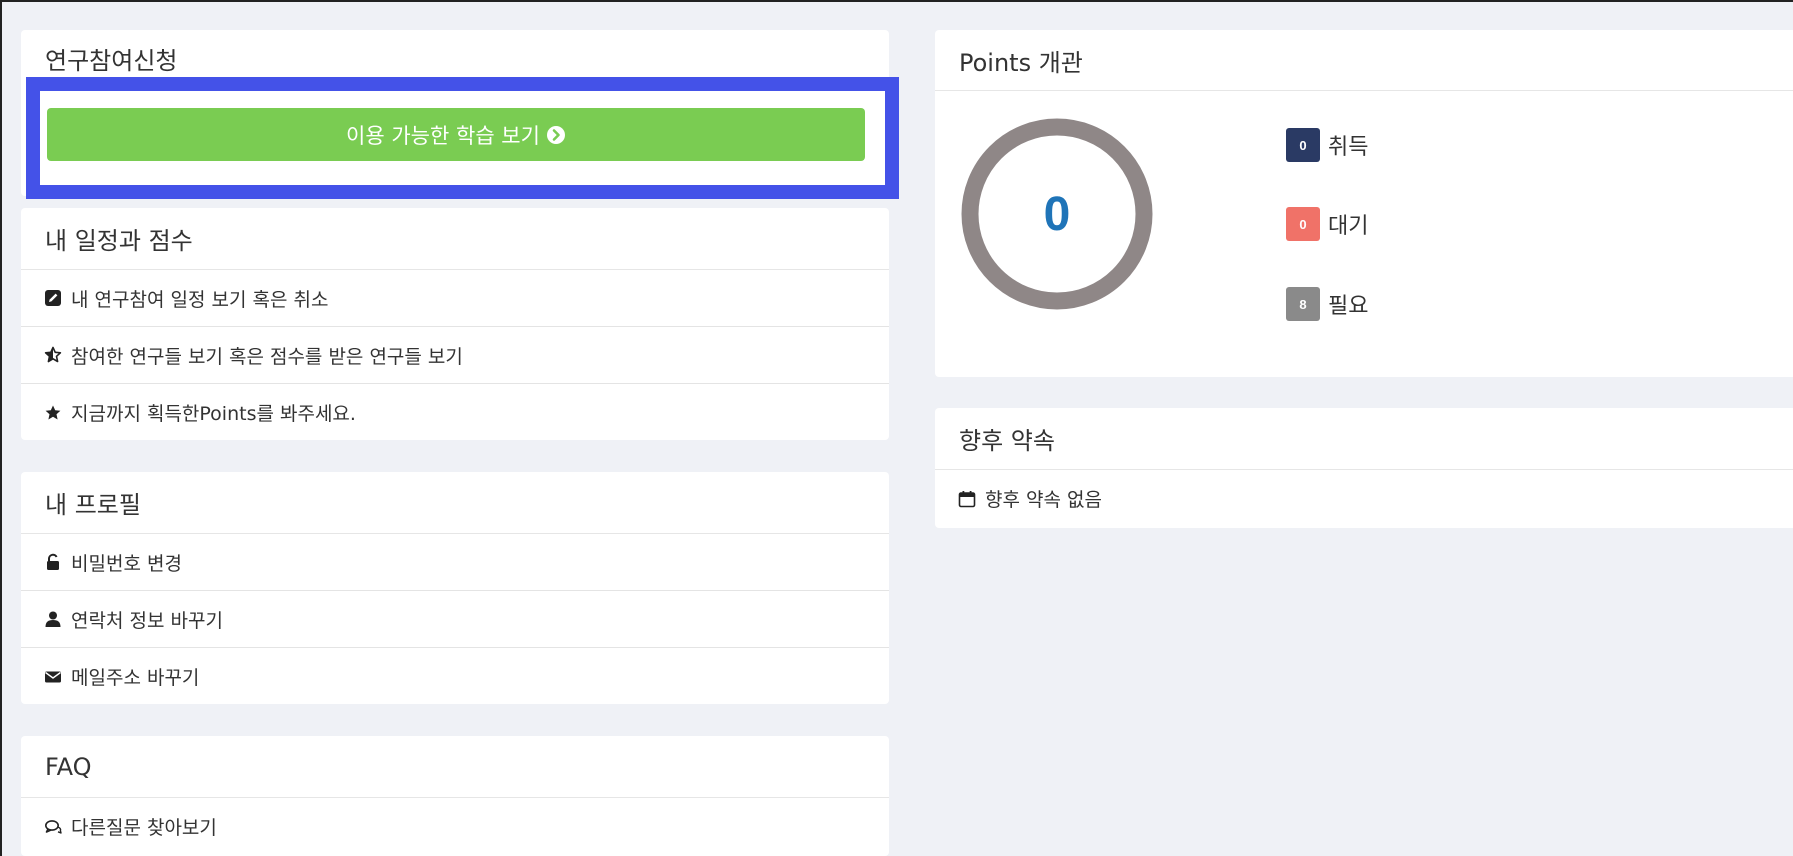  What do you see at coordinates (455, 826) in the screenshot?
I see `faq-item-other-questions: 다른질문 찾아보기` at bounding box center [455, 826].